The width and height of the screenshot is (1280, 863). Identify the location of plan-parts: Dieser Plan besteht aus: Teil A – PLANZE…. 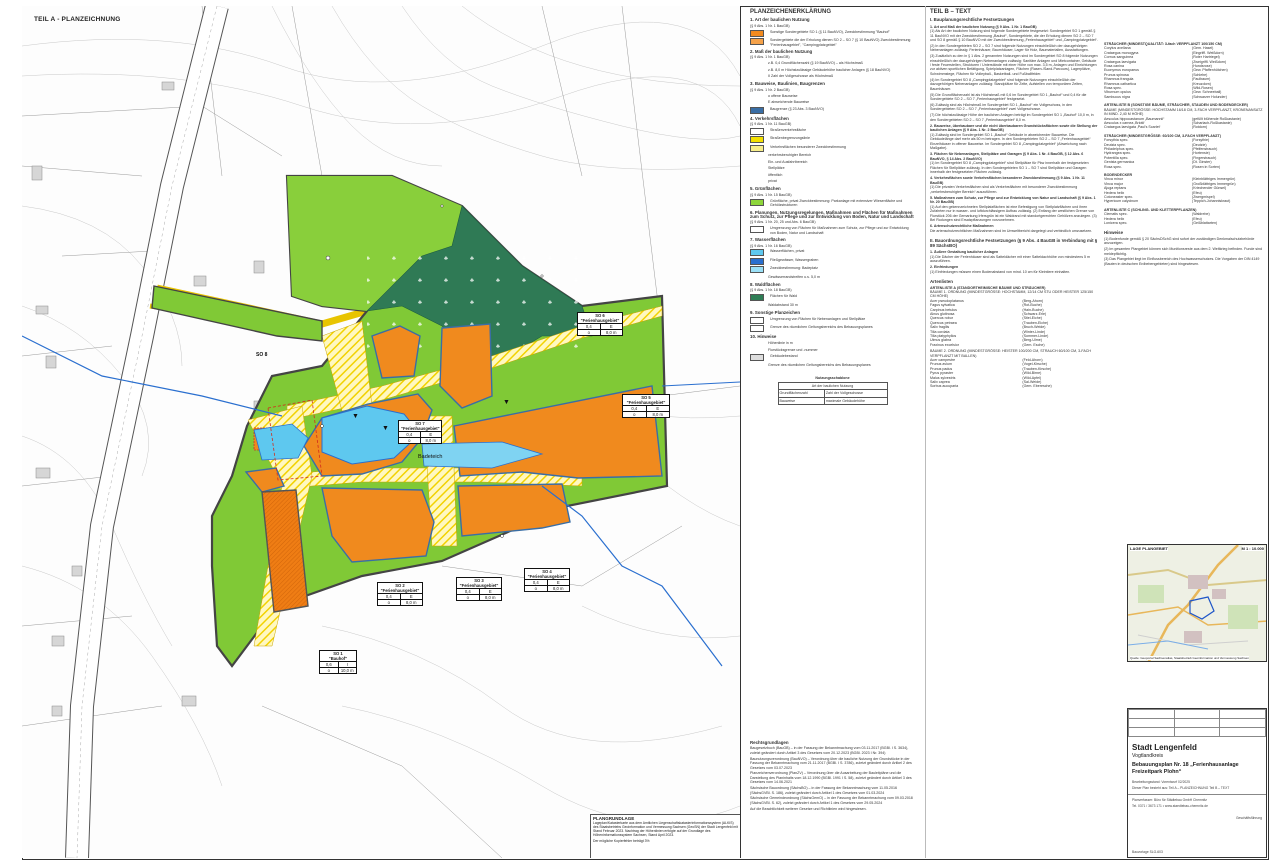
(1181, 788).